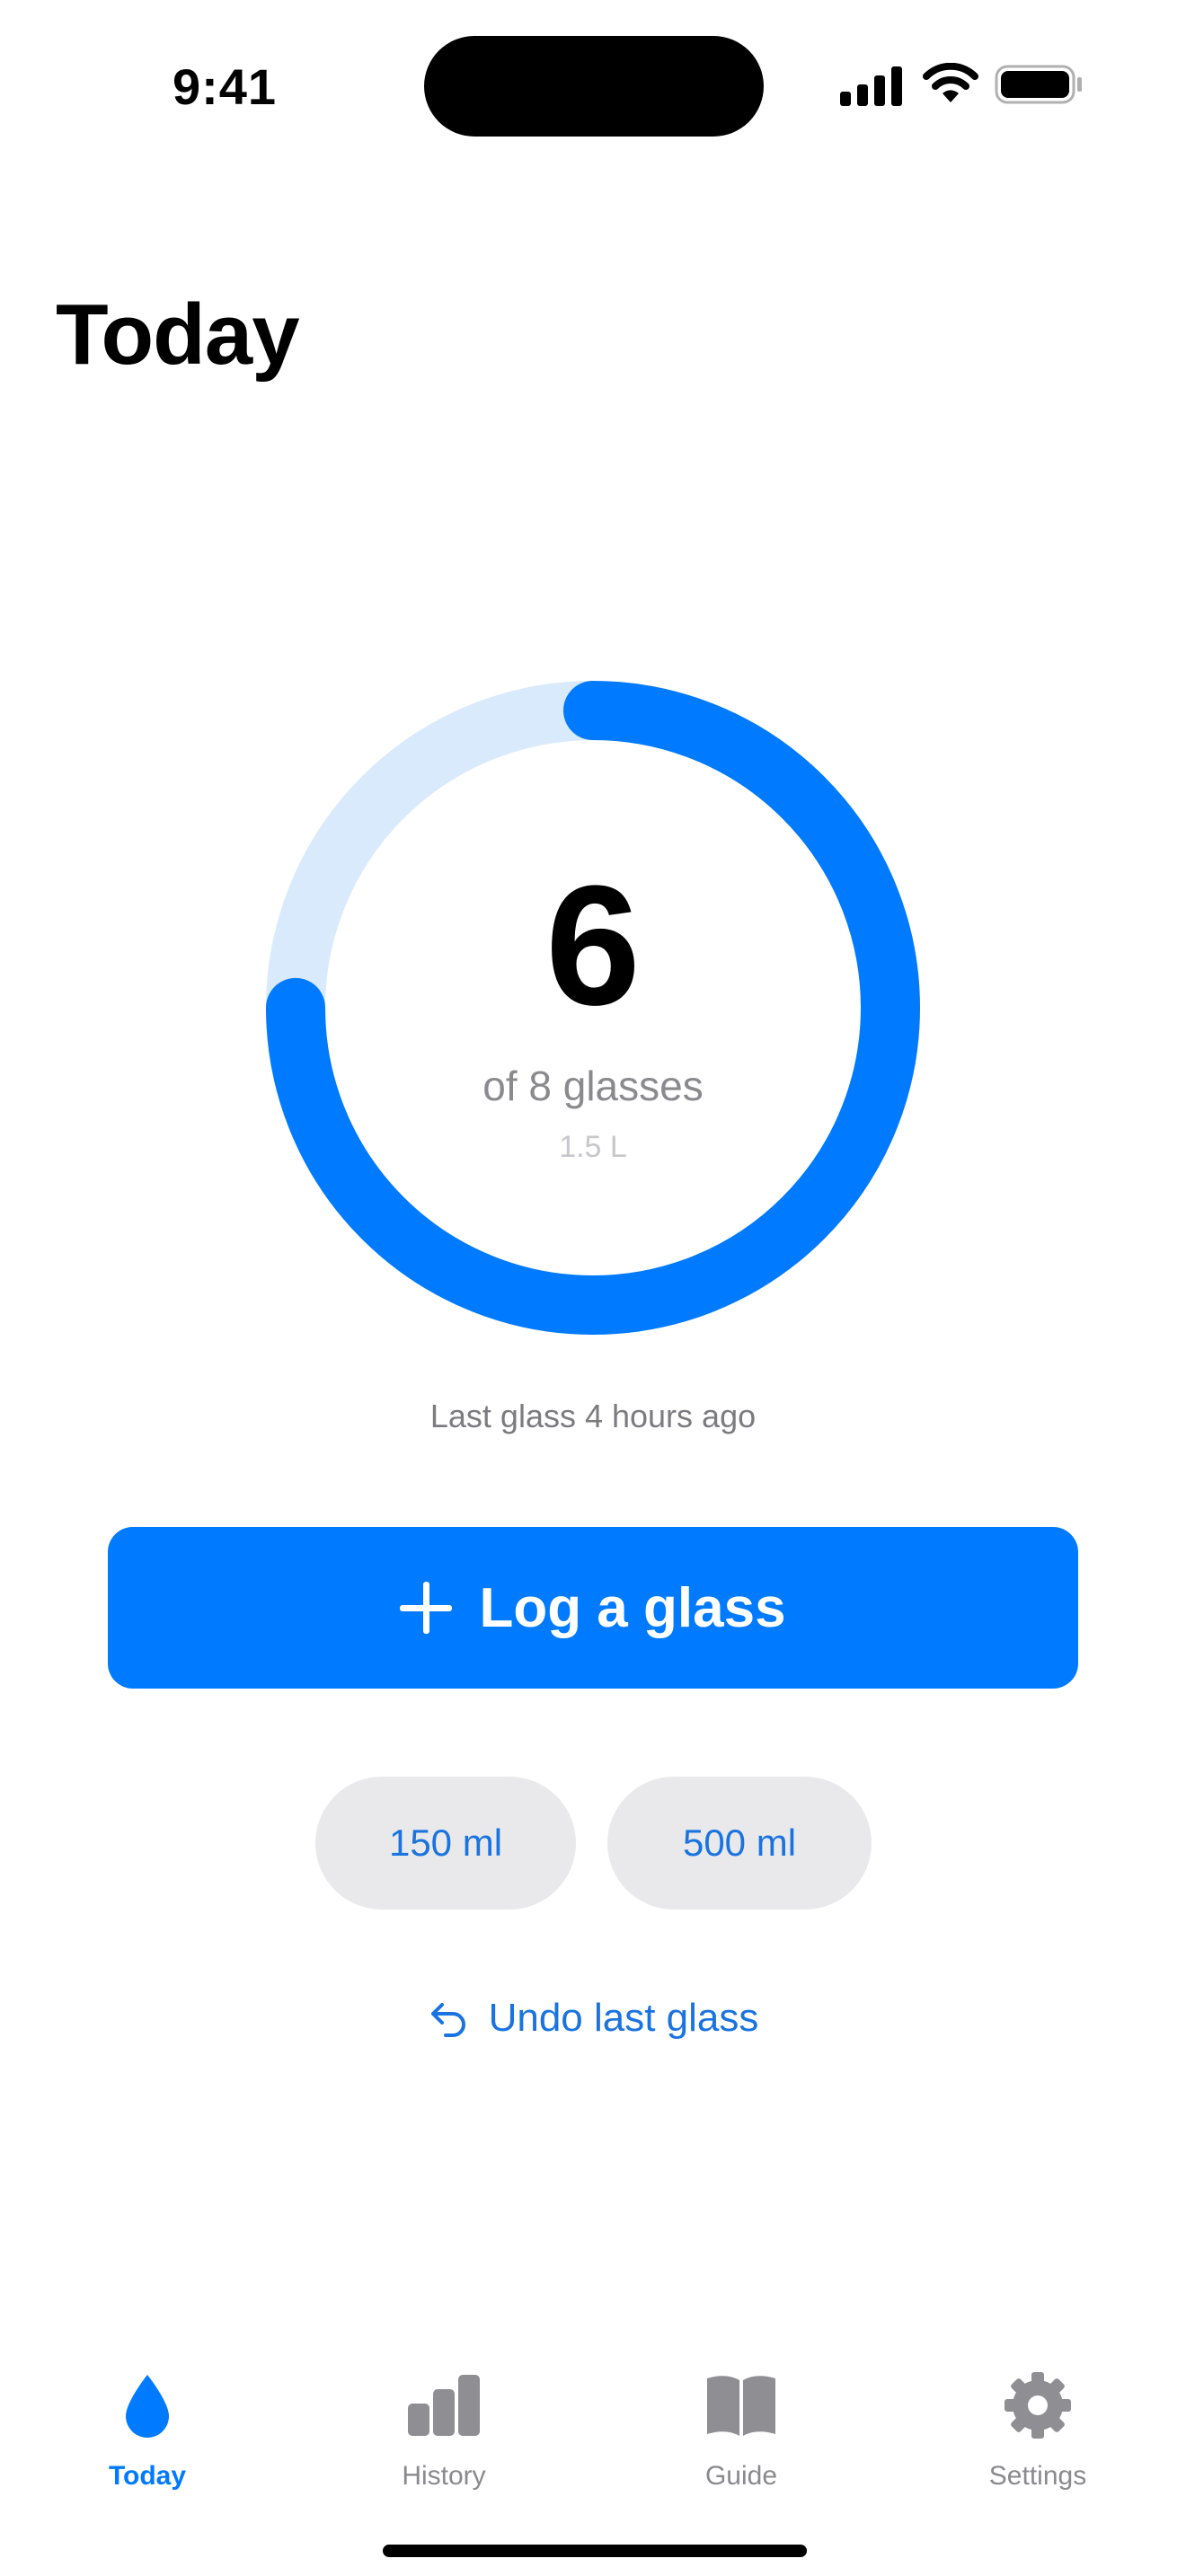 This screenshot has width=1186, height=2576. I want to click on glasses-count: 6, so click(593, 946).